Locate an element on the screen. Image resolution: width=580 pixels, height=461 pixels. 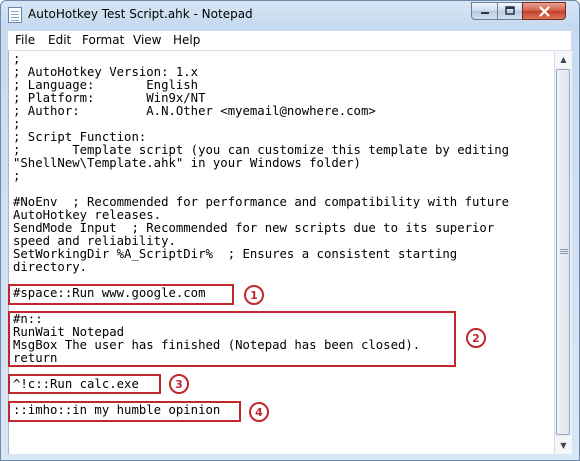
vertical-scrollbar: ▲ ▼ is located at coordinates (563, 252).